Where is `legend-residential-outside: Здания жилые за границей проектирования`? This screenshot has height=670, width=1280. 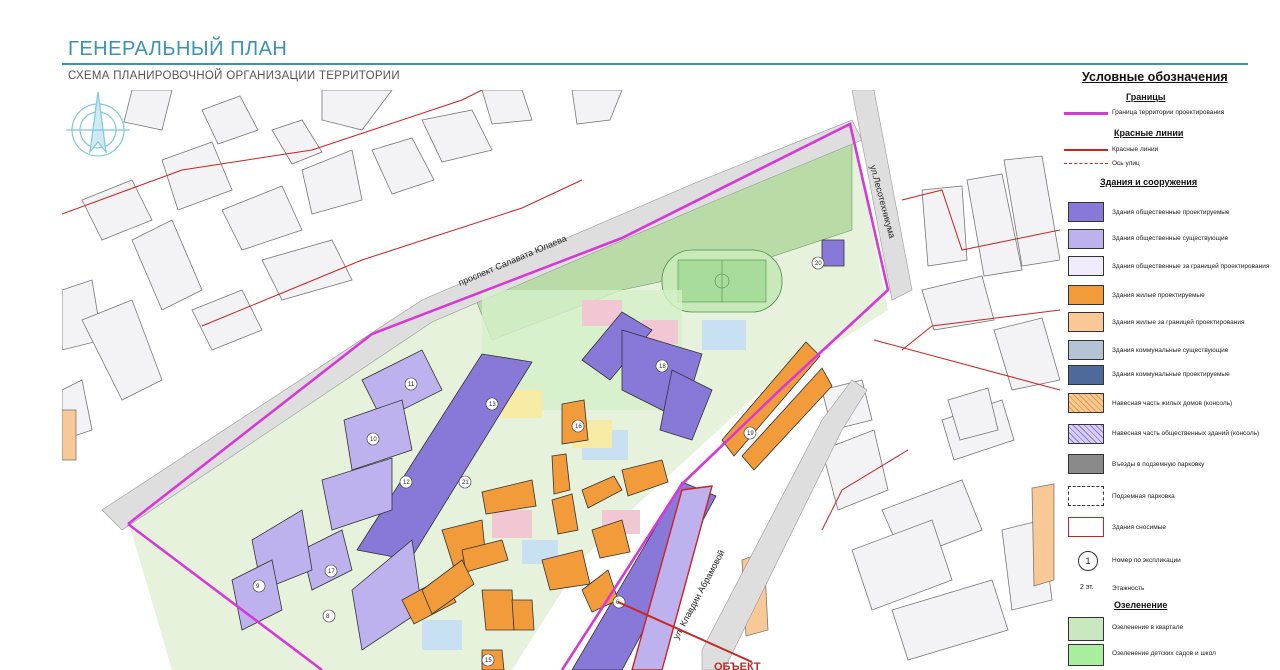
legend-residential-outside: Здания жилые за границей проектирования is located at coordinates (1178, 322).